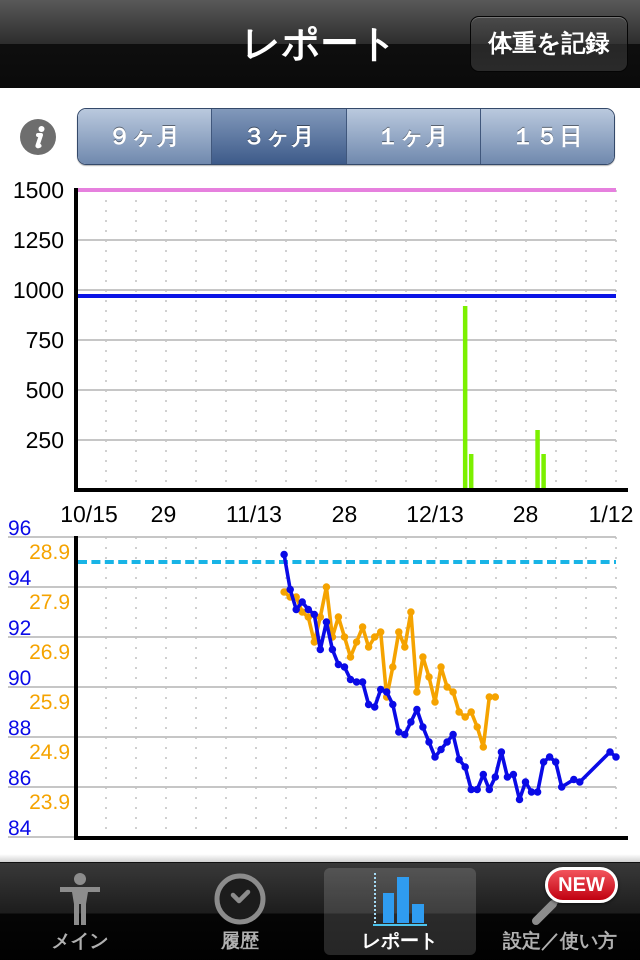  Describe the element at coordinates (45, 340) in the screenshot. I see `y-tick-label: 750` at that location.